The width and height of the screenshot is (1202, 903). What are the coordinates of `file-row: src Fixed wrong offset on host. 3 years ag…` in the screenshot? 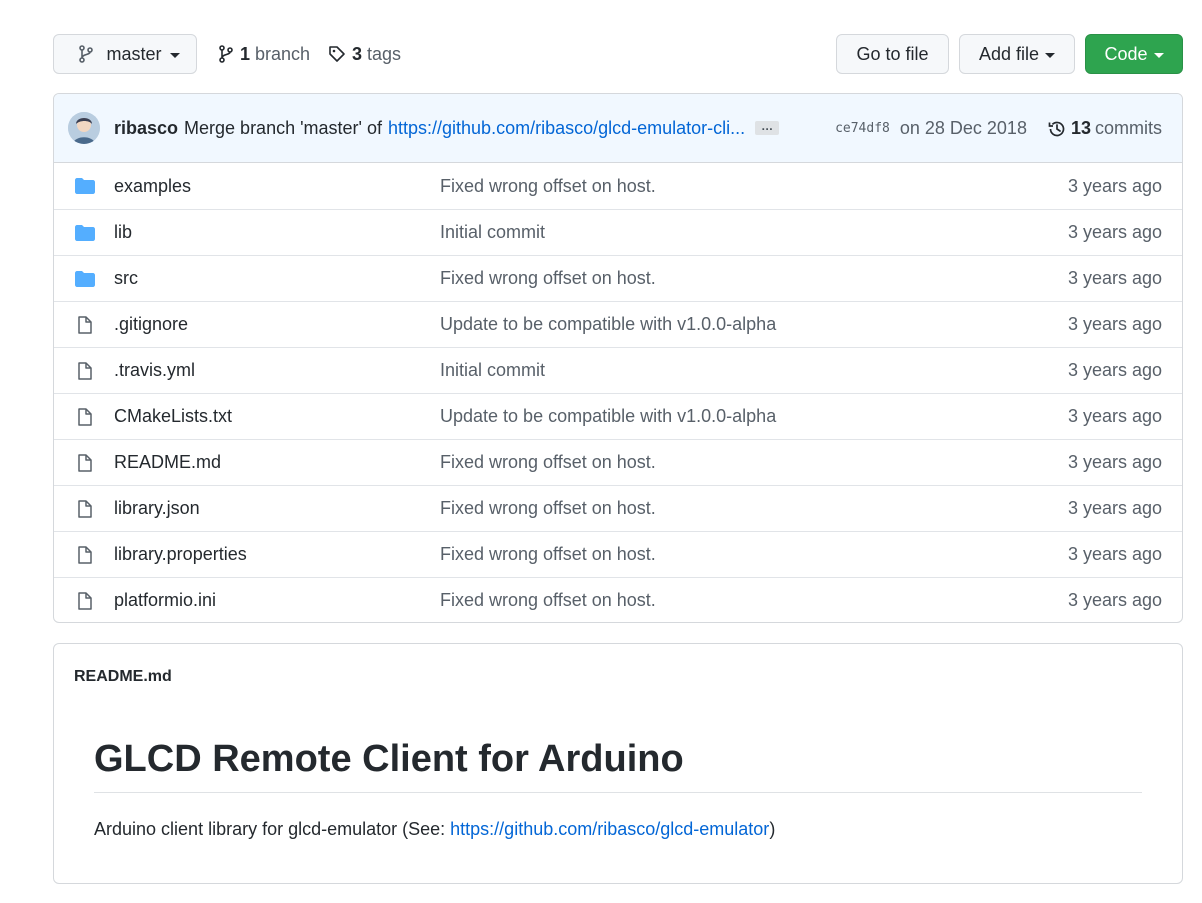 It's located at (618, 278).